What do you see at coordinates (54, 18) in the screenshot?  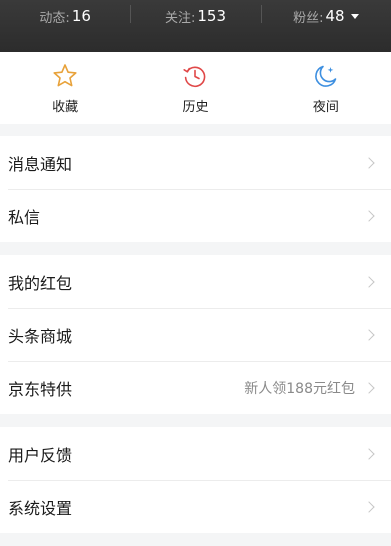 I see `stat-posts-label: 动态:` at bounding box center [54, 18].